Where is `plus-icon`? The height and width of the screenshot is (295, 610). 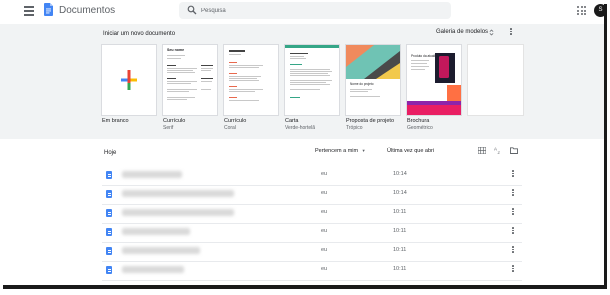 plus-icon is located at coordinates (129, 80).